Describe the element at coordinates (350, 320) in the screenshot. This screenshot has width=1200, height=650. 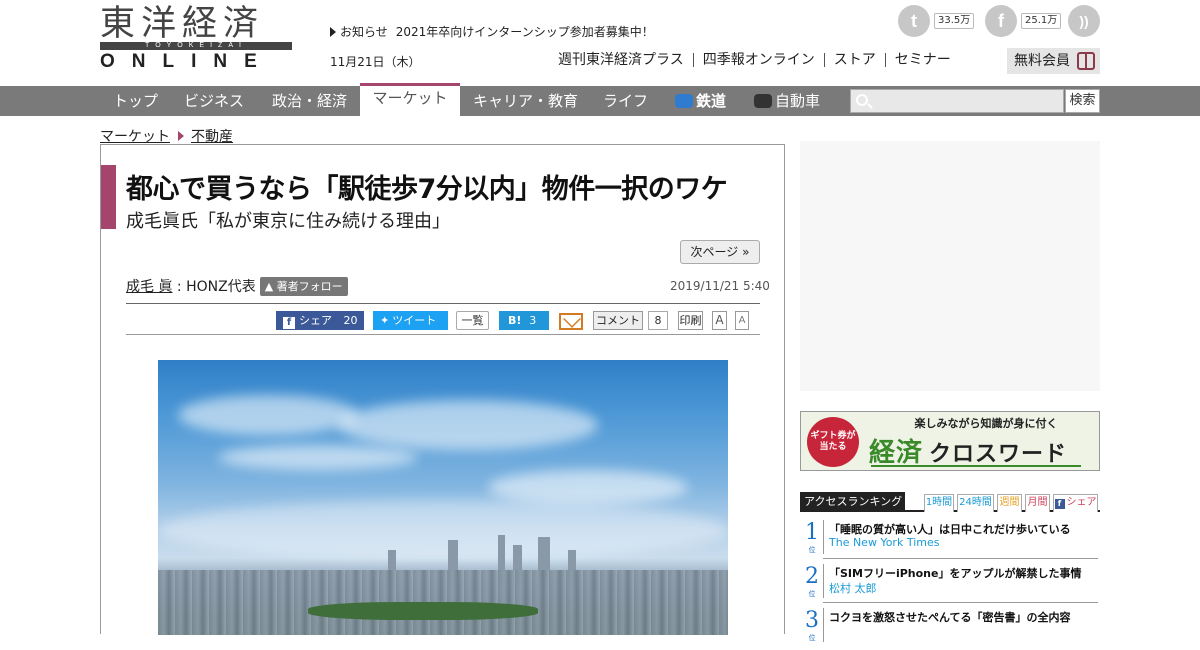
I see `facebook-share-count: 20` at that location.